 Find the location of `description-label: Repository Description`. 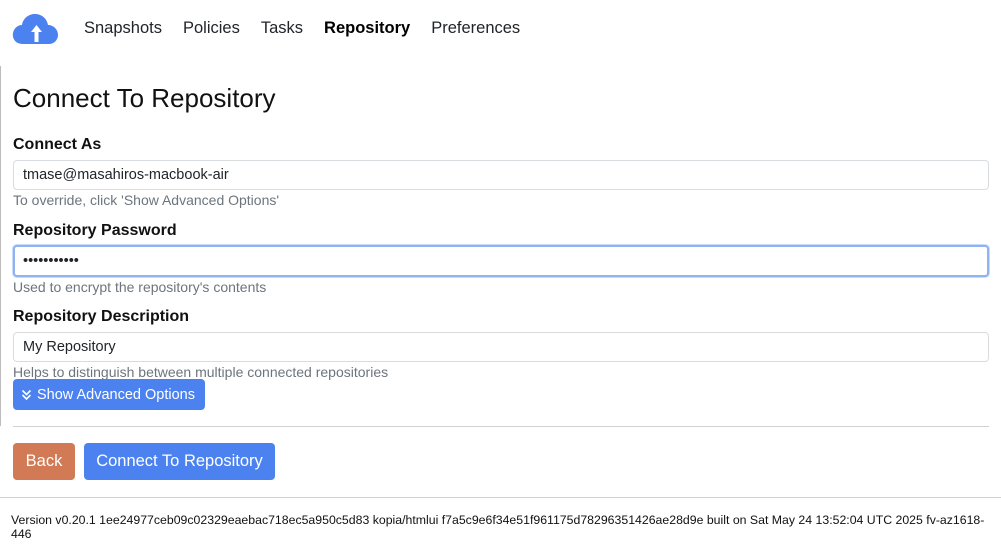

description-label: Repository Description is located at coordinates (101, 316).